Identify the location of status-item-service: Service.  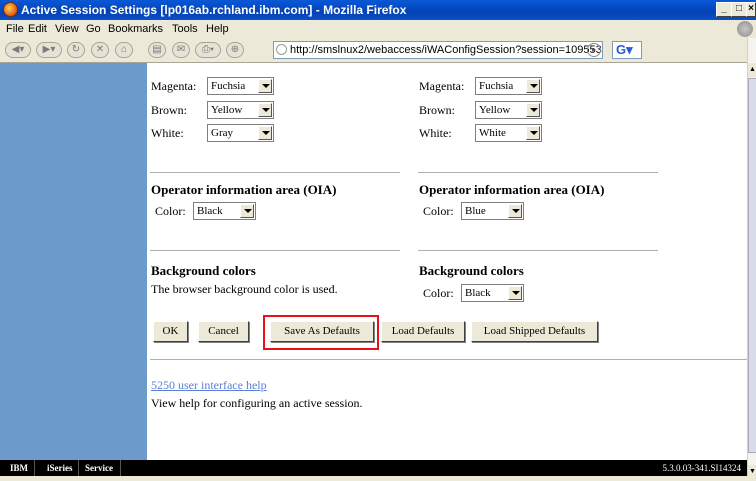
(99, 468).